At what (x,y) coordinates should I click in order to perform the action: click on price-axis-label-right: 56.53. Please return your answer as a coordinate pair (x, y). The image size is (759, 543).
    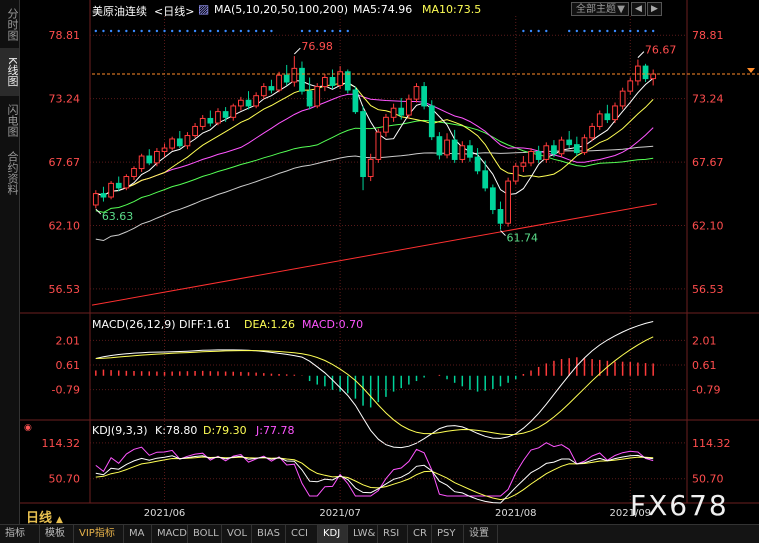
    Looking at the image, I should click on (708, 289).